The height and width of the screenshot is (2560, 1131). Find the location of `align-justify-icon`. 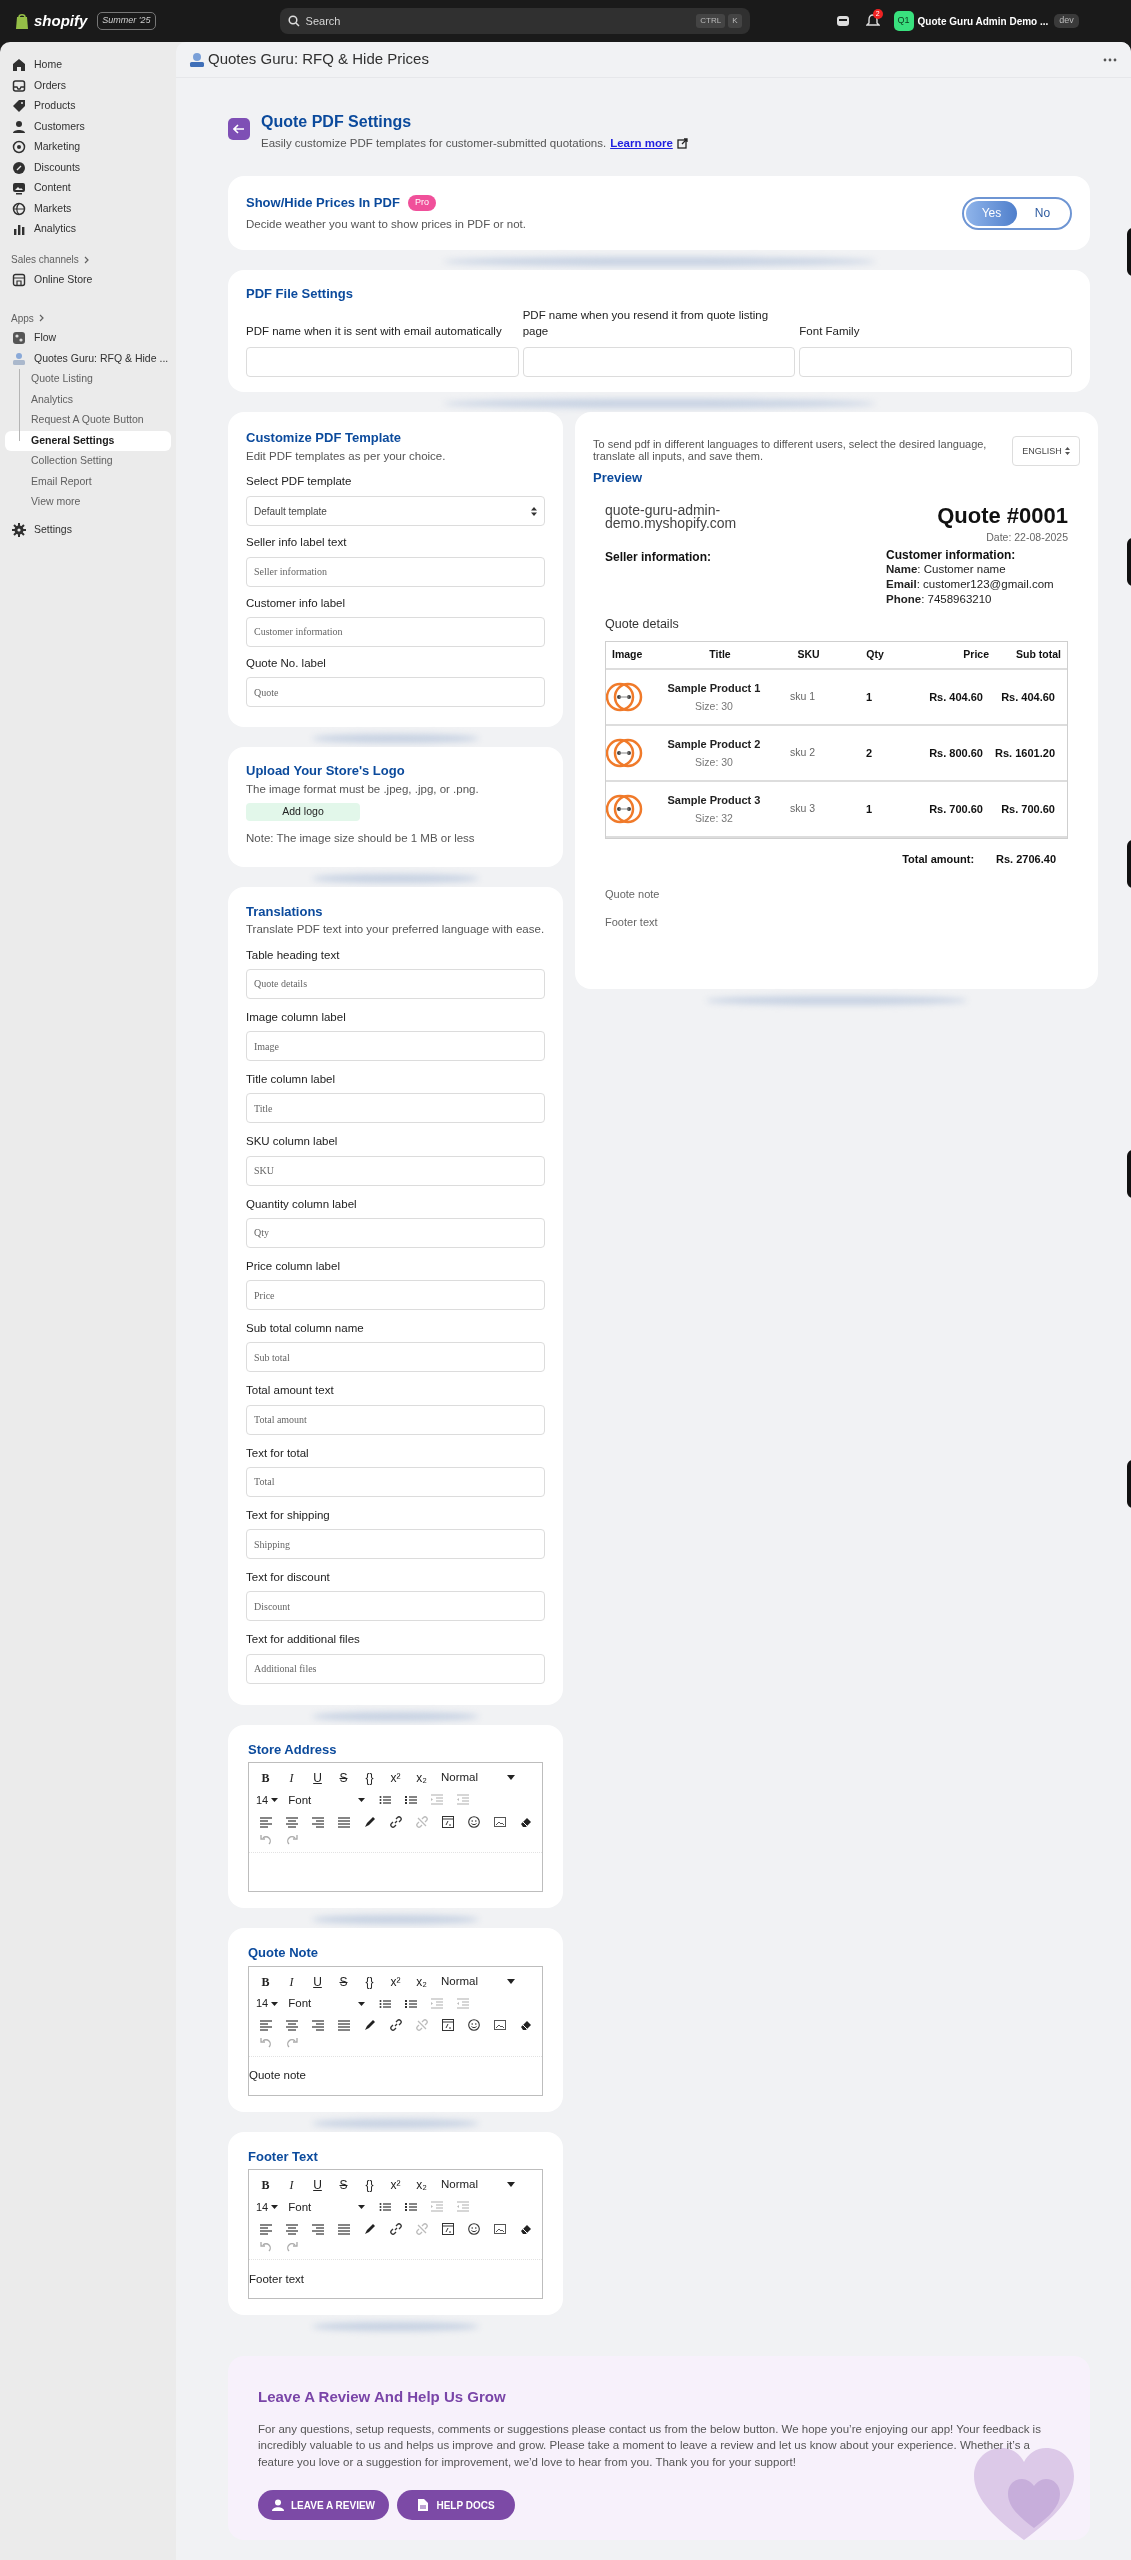

align-justify-icon is located at coordinates (343, 1821).